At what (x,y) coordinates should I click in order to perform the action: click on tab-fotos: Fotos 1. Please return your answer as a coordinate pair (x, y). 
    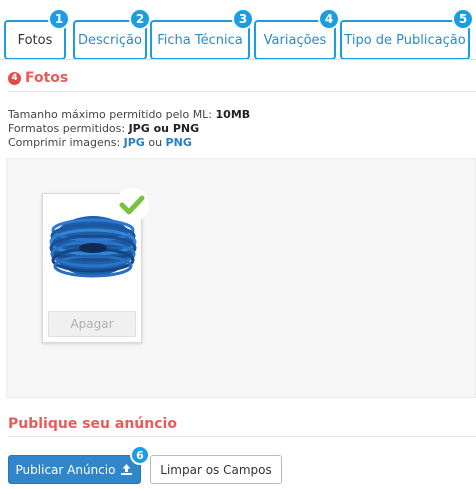
    Looking at the image, I should click on (37, 34).